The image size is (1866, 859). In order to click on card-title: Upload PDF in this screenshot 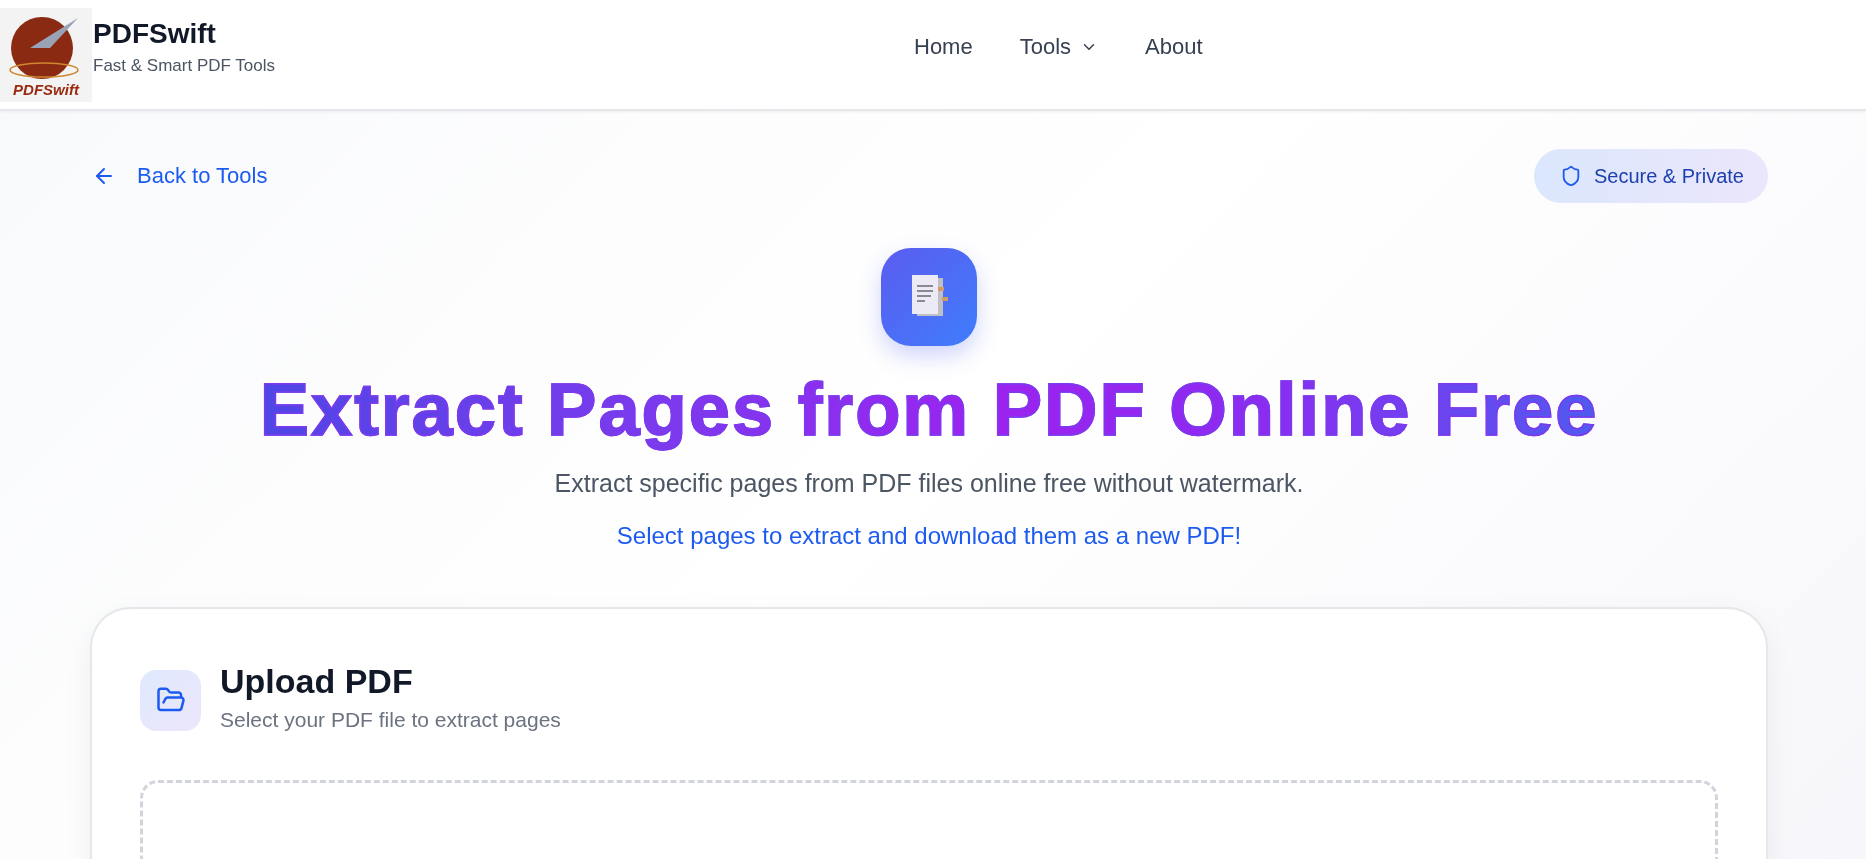, I will do `click(317, 681)`.